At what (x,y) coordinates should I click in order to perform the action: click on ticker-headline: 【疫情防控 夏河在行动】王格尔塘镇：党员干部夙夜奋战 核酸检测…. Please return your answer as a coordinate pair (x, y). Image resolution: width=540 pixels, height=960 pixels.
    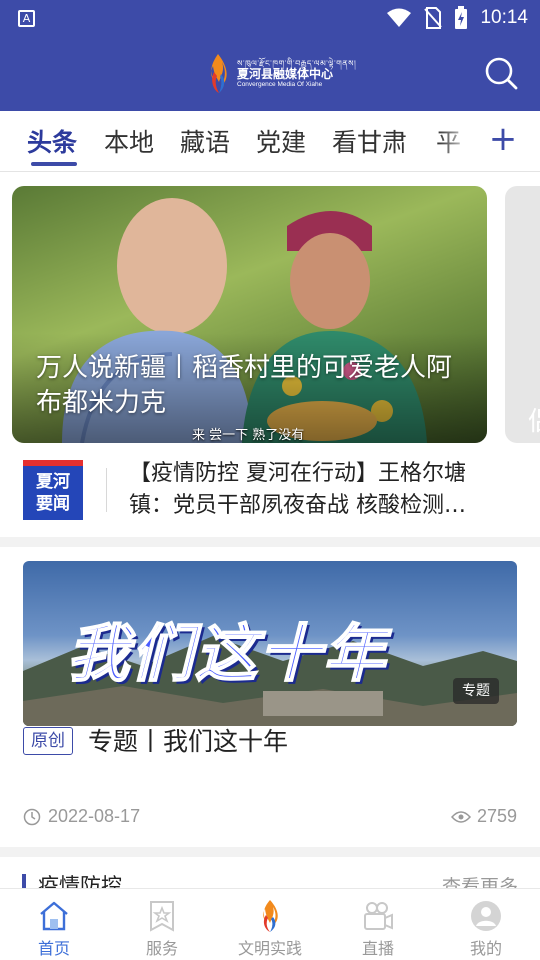
    Looking at the image, I should click on (319, 490).